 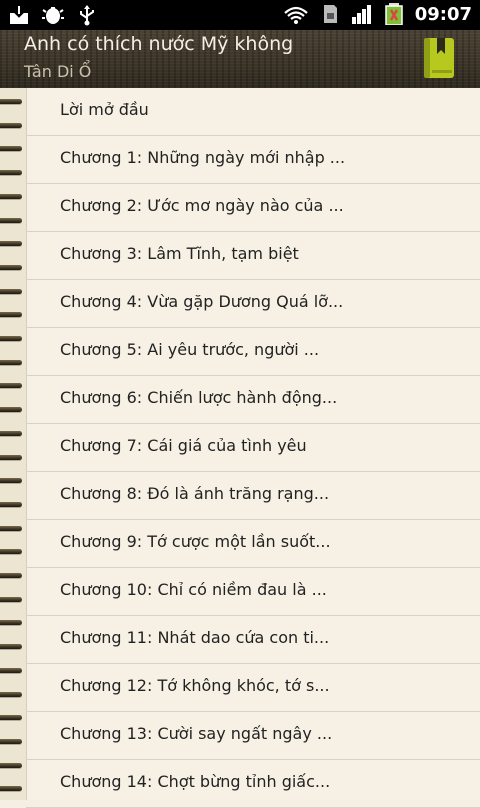 I want to click on signal-icon, so click(x=361, y=14).